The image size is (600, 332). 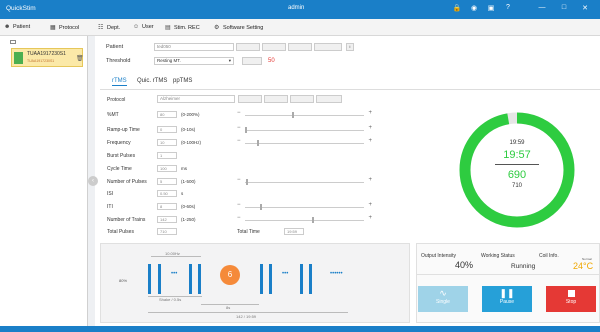 I want to click on stop-button: Stop, so click(x=571, y=299).